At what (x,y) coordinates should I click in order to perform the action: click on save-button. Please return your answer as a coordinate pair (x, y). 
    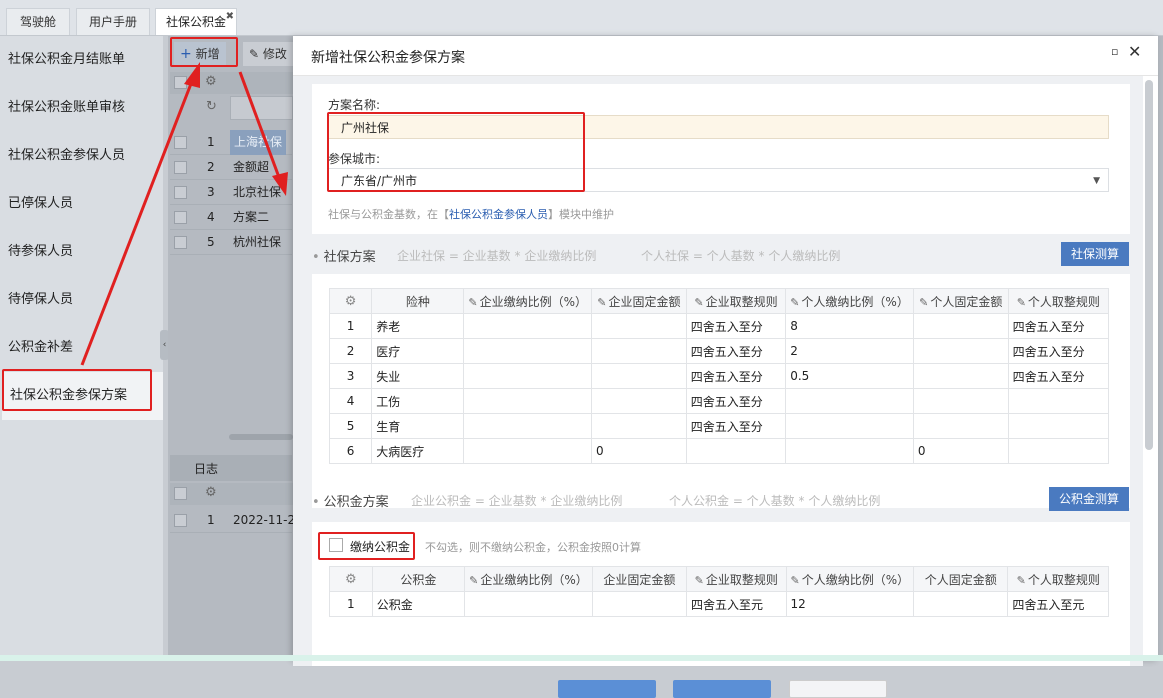
    Looking at the image, I should click on (607, 689).